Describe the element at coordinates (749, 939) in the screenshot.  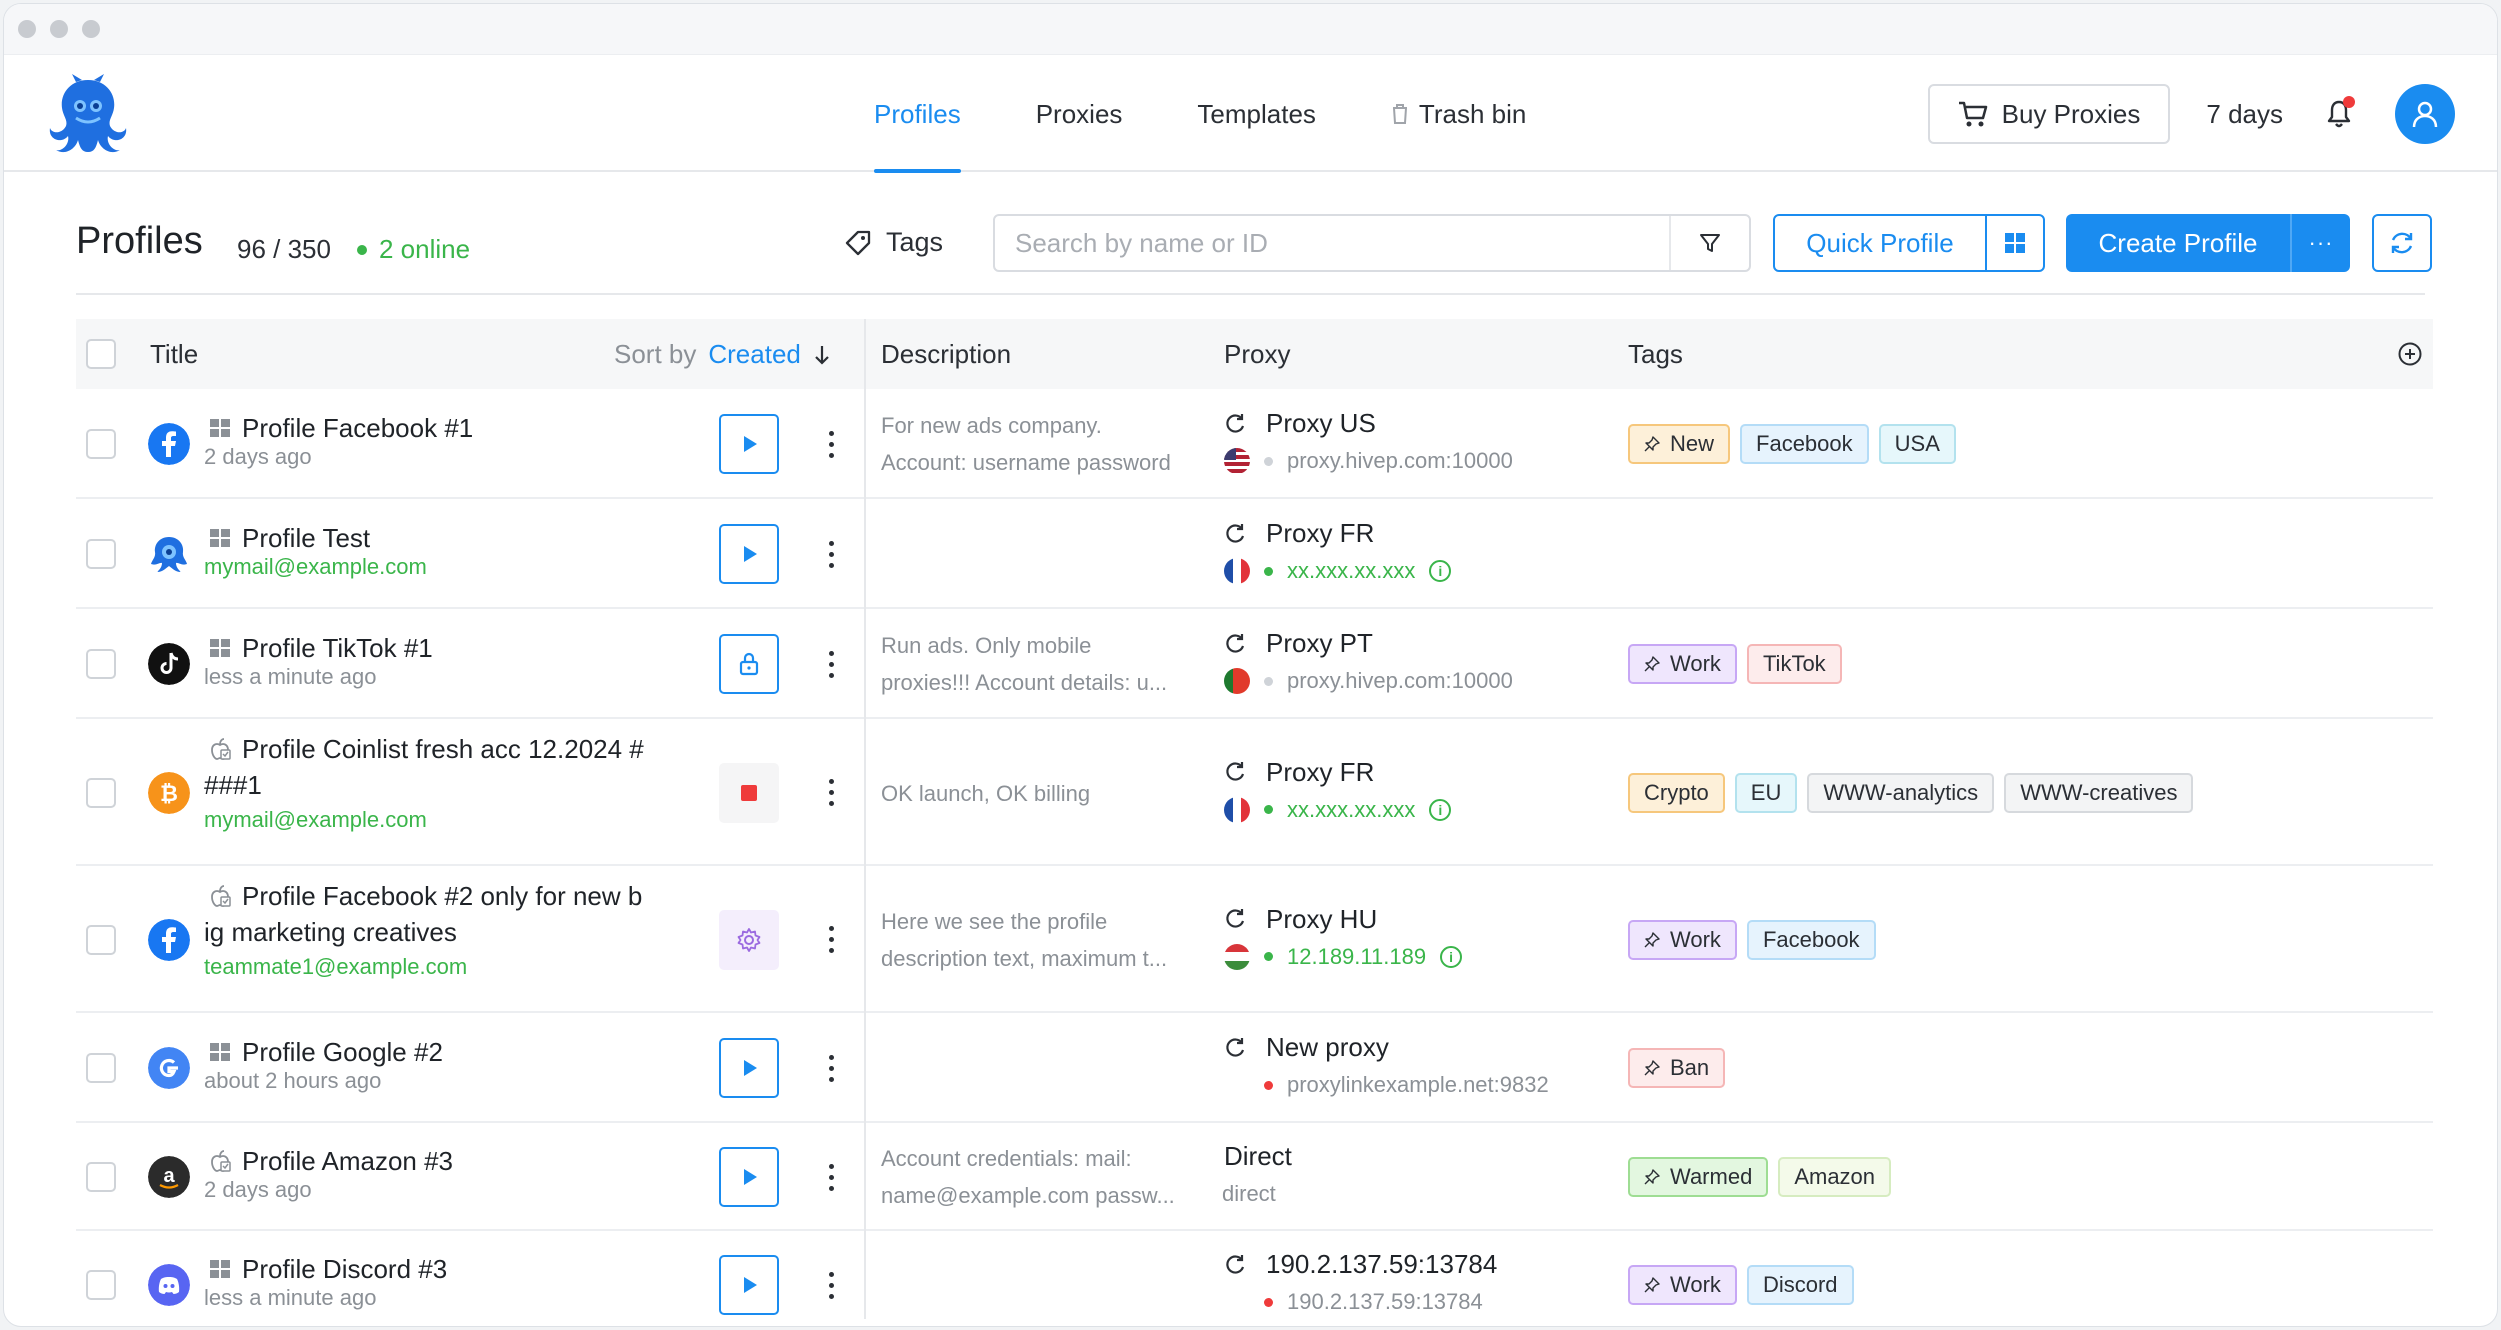
I see `profile-settings-button` at that location.